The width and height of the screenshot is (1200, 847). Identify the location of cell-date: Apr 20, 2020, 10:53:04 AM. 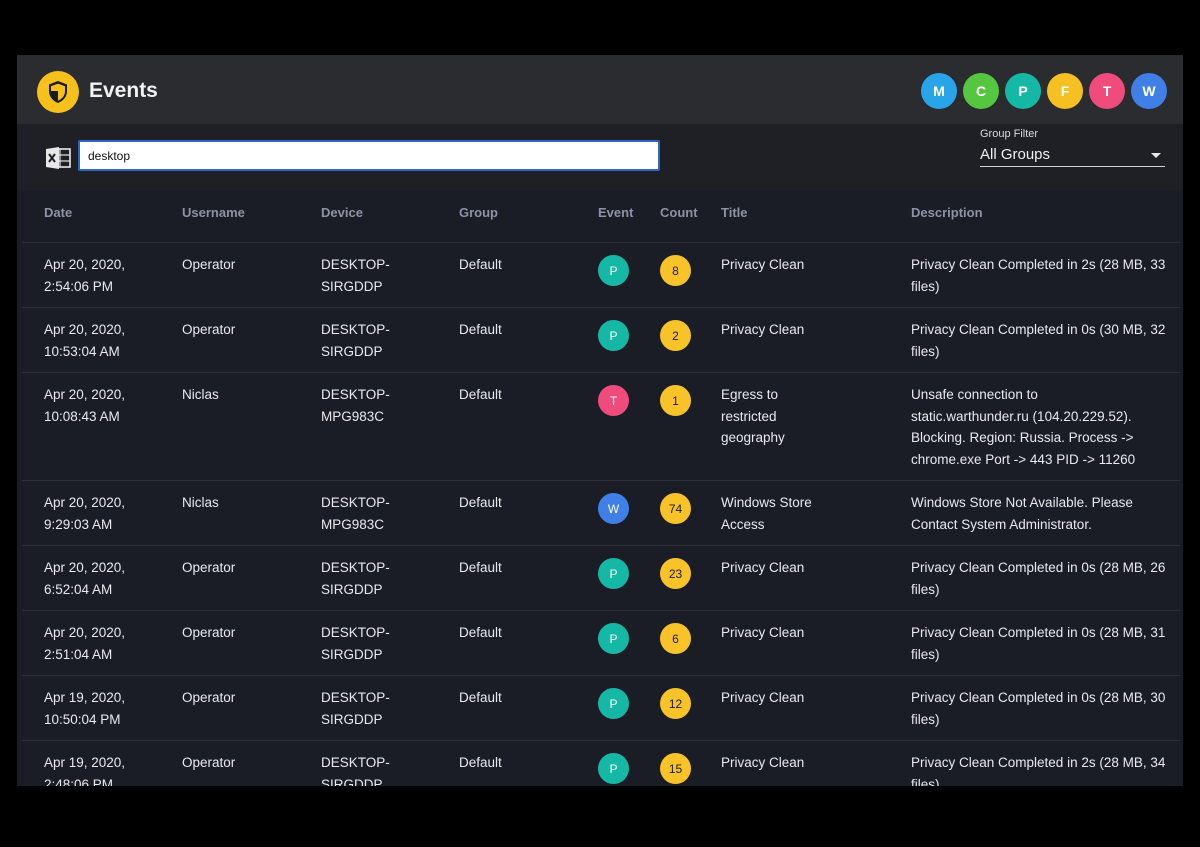
(109, 340).